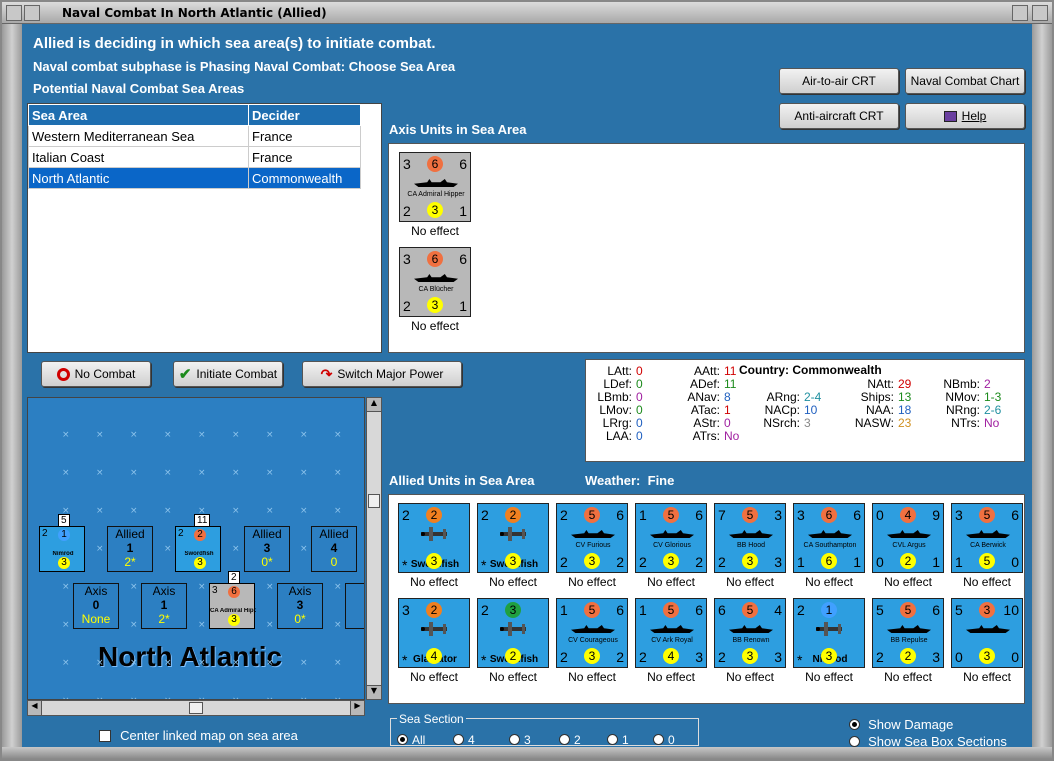 Image resolution: width=1054 pixels, height=761 pixels. I want to click on sea-box: Axis 1 2*, so click(164, 606).